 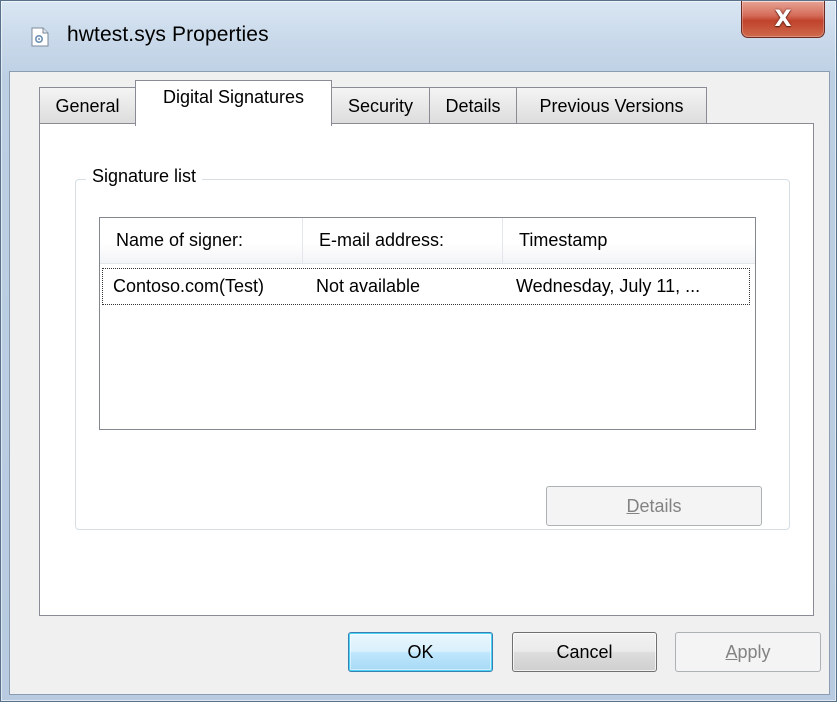 What do you see at coordinates (660, 505) in the screenshot?
I see `details-label: etails` at bounding box center [660, 505].